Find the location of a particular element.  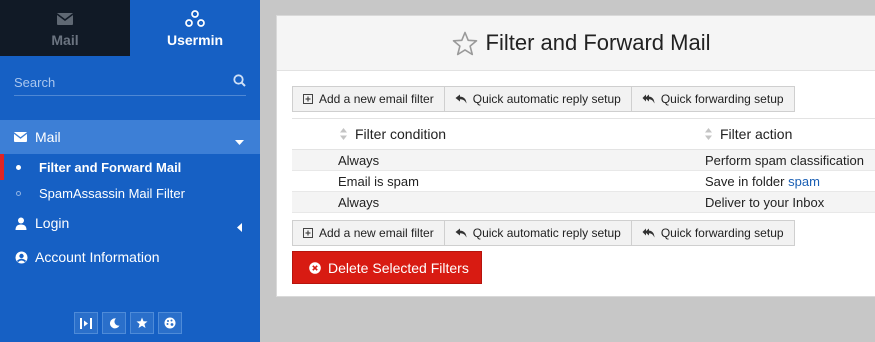

search-icon is located at coordinates (239, 82).